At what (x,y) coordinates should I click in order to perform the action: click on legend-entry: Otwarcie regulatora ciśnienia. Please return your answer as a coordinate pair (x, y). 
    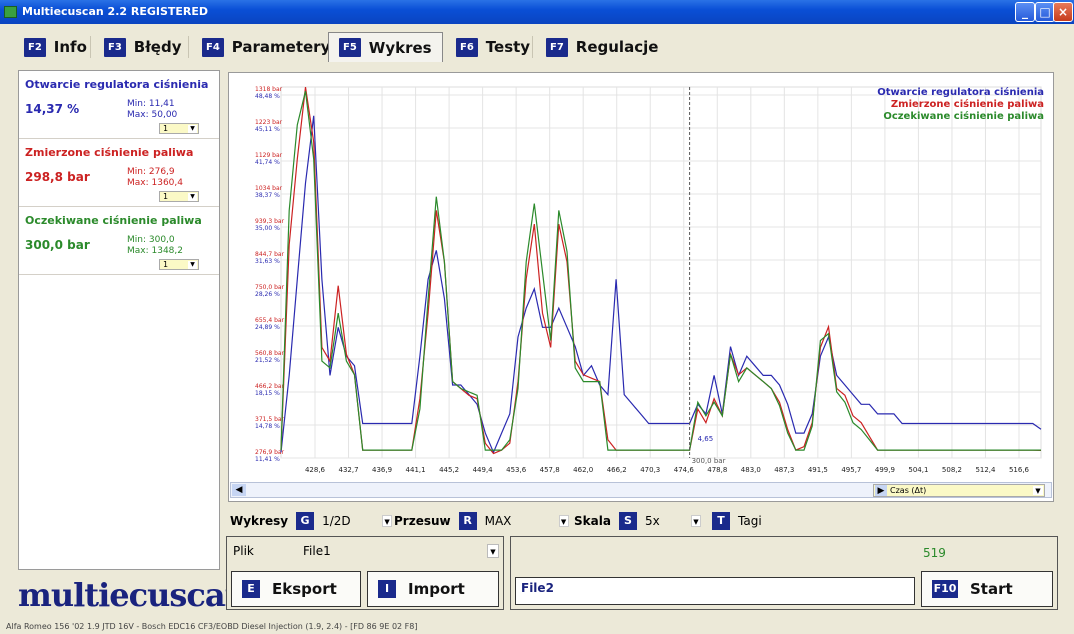
    Looking at the image, I should click on (960, 92).